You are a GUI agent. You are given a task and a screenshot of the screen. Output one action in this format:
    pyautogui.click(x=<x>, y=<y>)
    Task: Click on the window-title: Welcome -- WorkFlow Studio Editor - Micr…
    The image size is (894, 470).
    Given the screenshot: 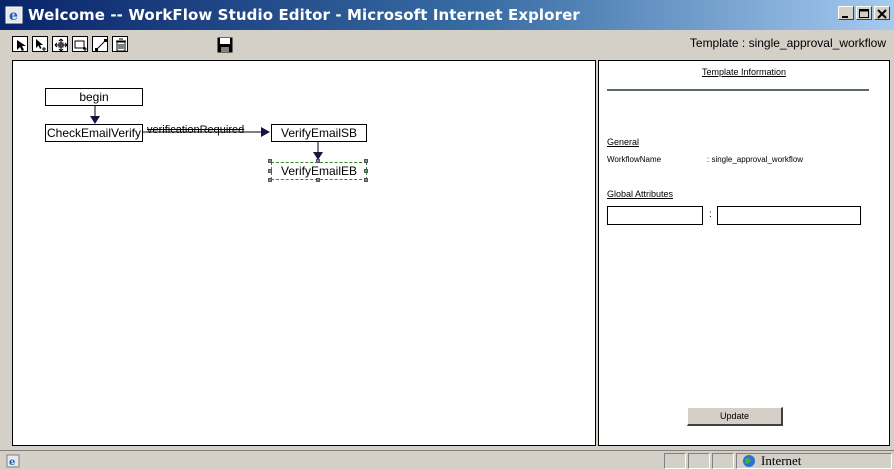 What is the action you would take?
    pyautogui.click(x=304, y=15)
    